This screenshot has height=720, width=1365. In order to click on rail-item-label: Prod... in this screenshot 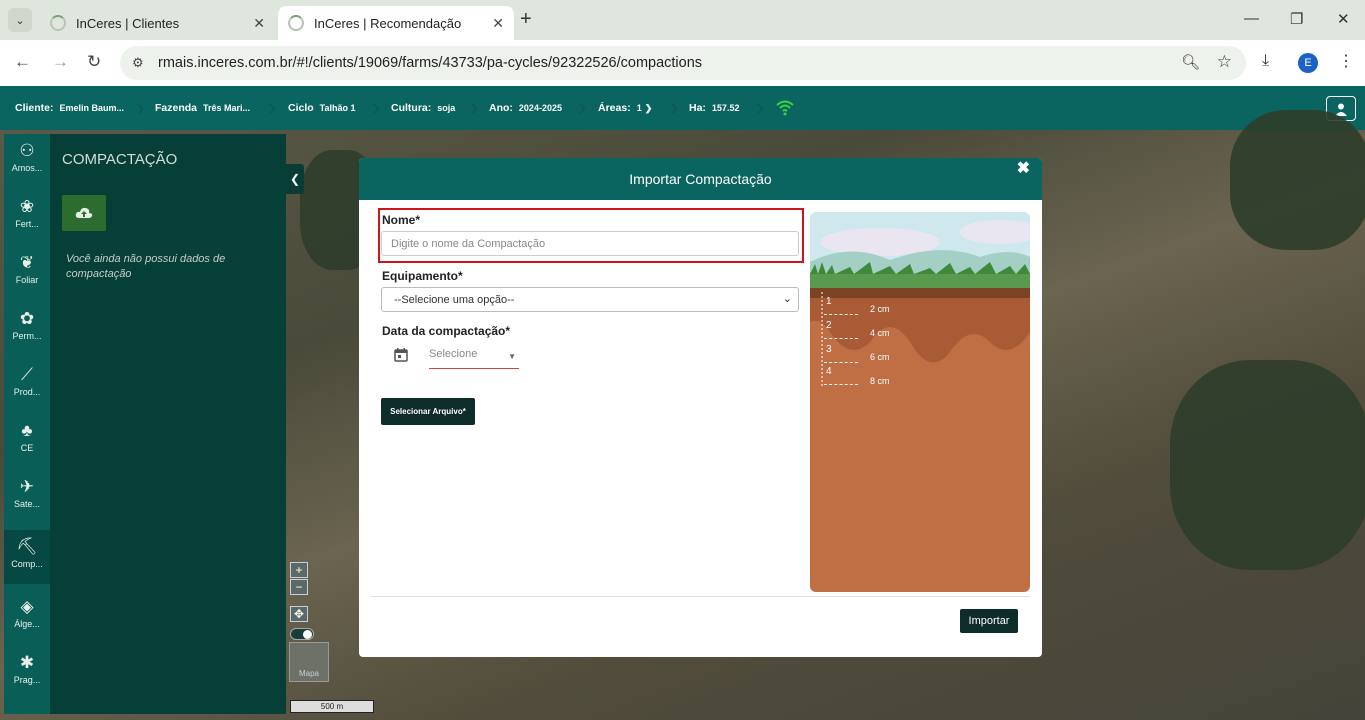, I will do `click(27, 392)`.